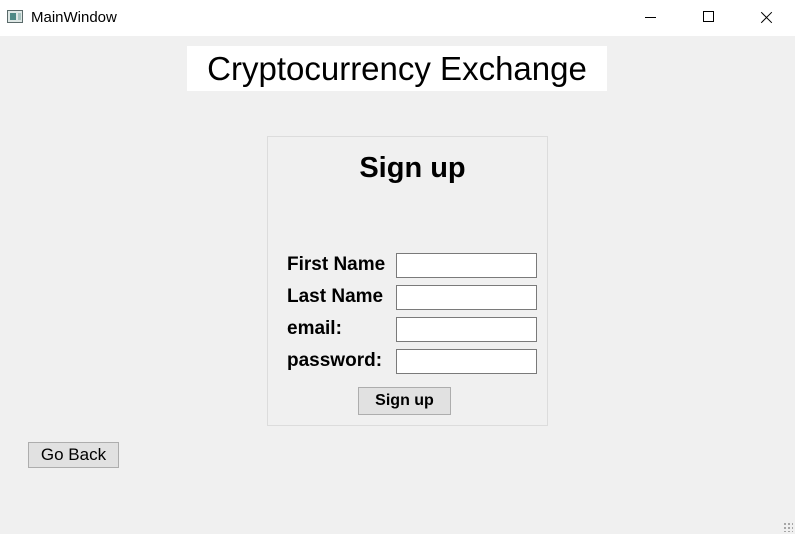 This screenshot has width=795, height=534. I want to click on minimize-button, so click(650, 18).